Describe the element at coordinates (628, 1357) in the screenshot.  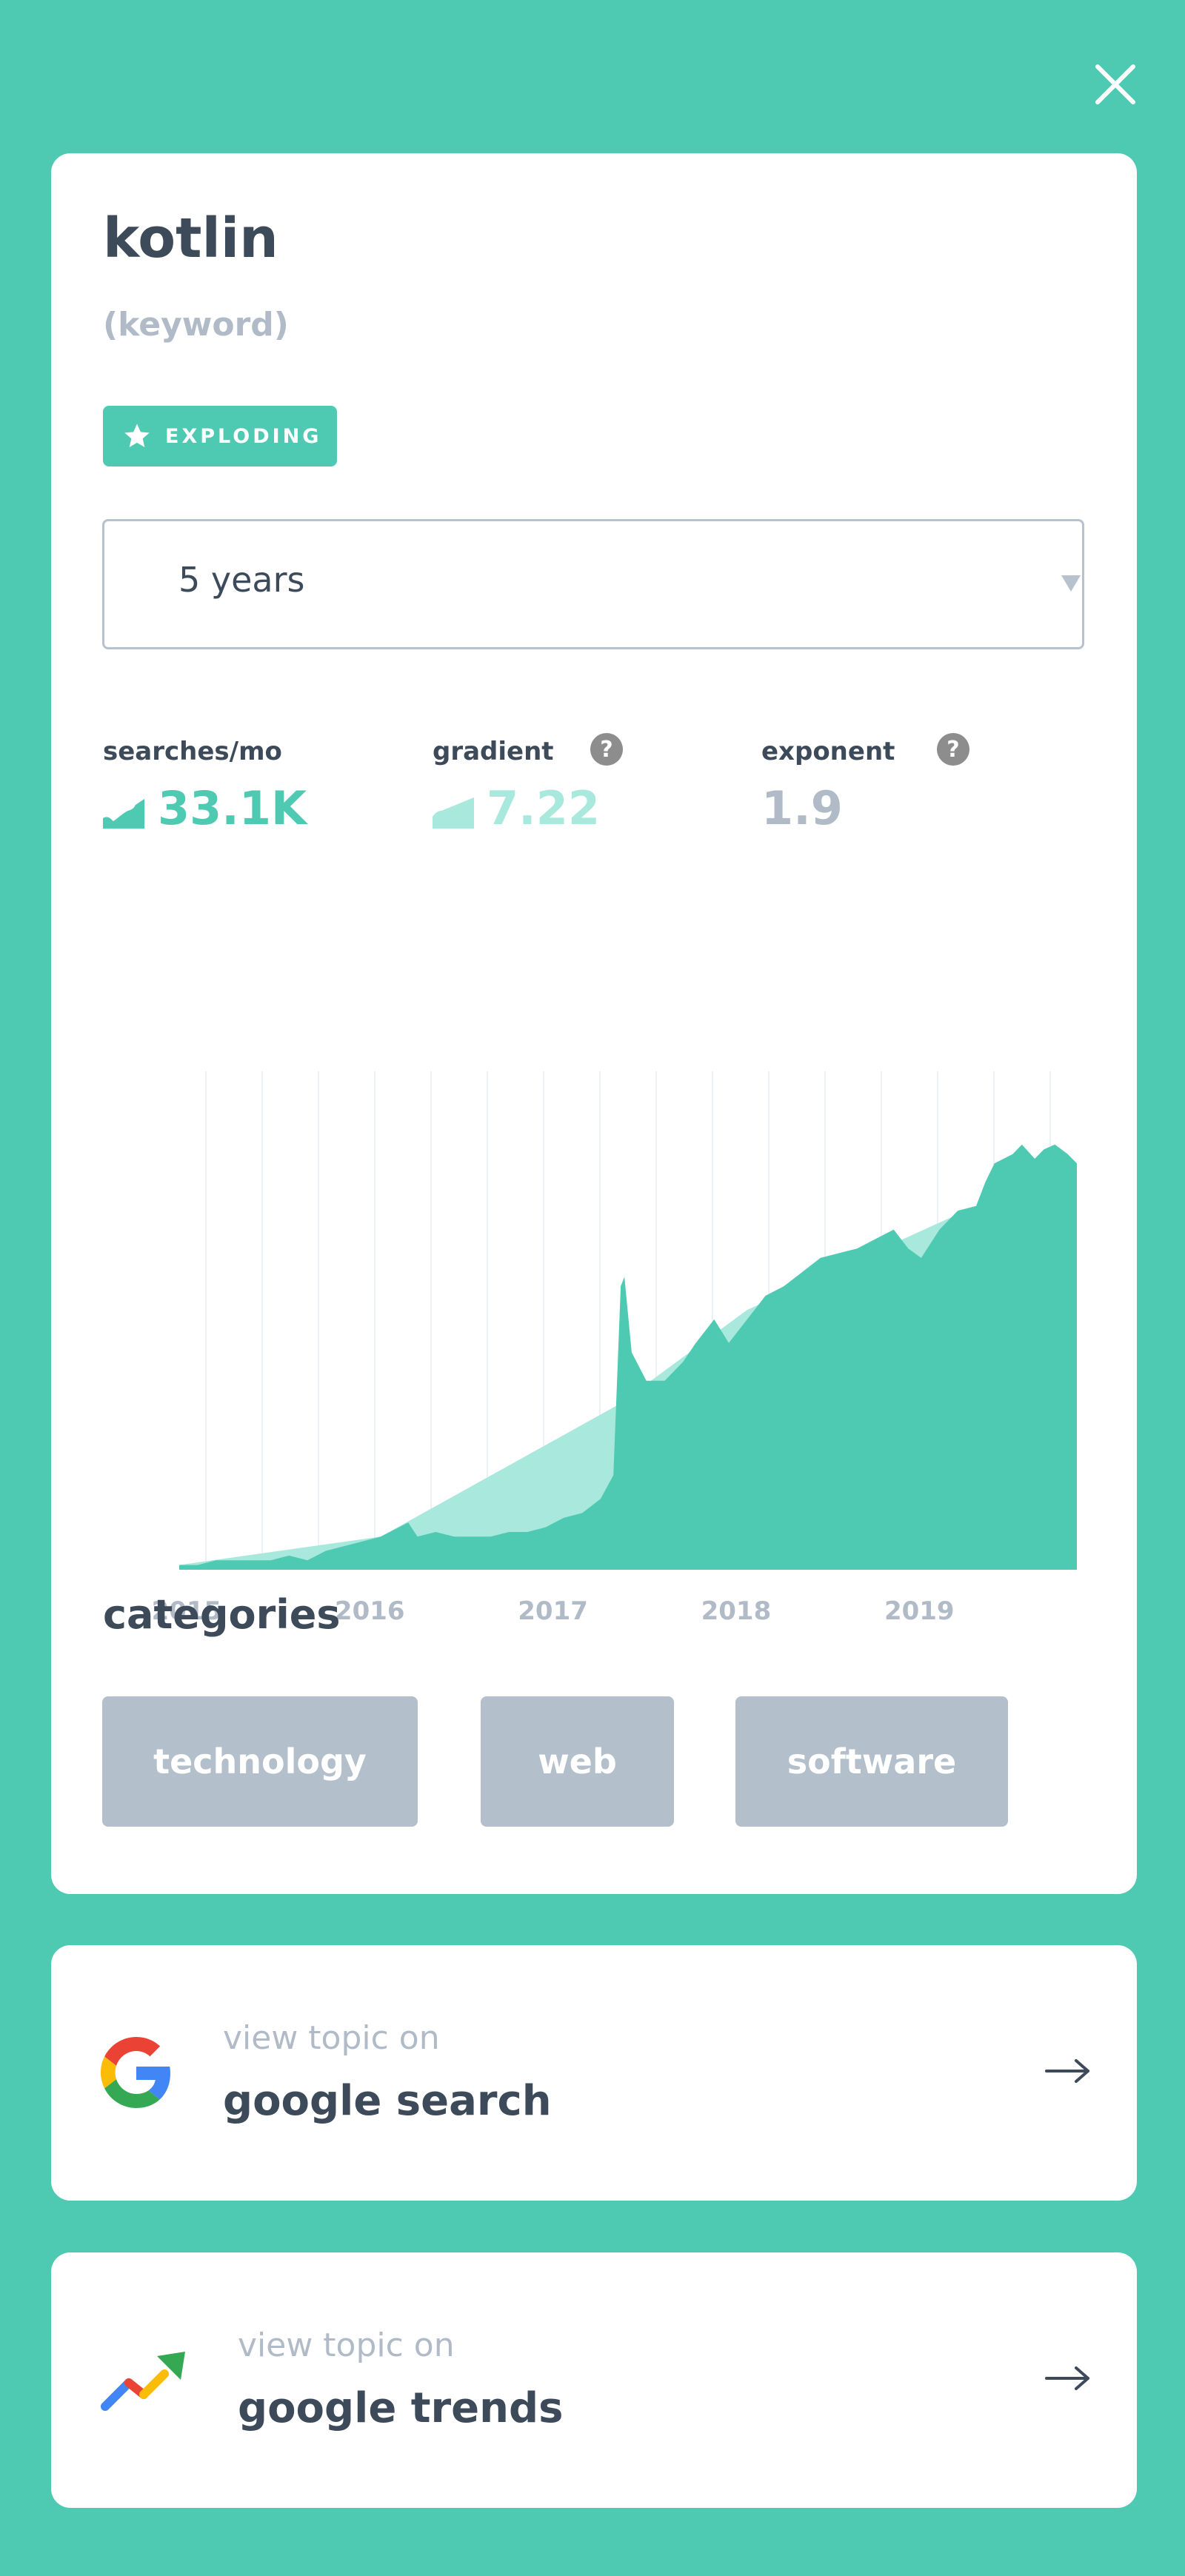
I see `chart-area-search-volume` at that location.